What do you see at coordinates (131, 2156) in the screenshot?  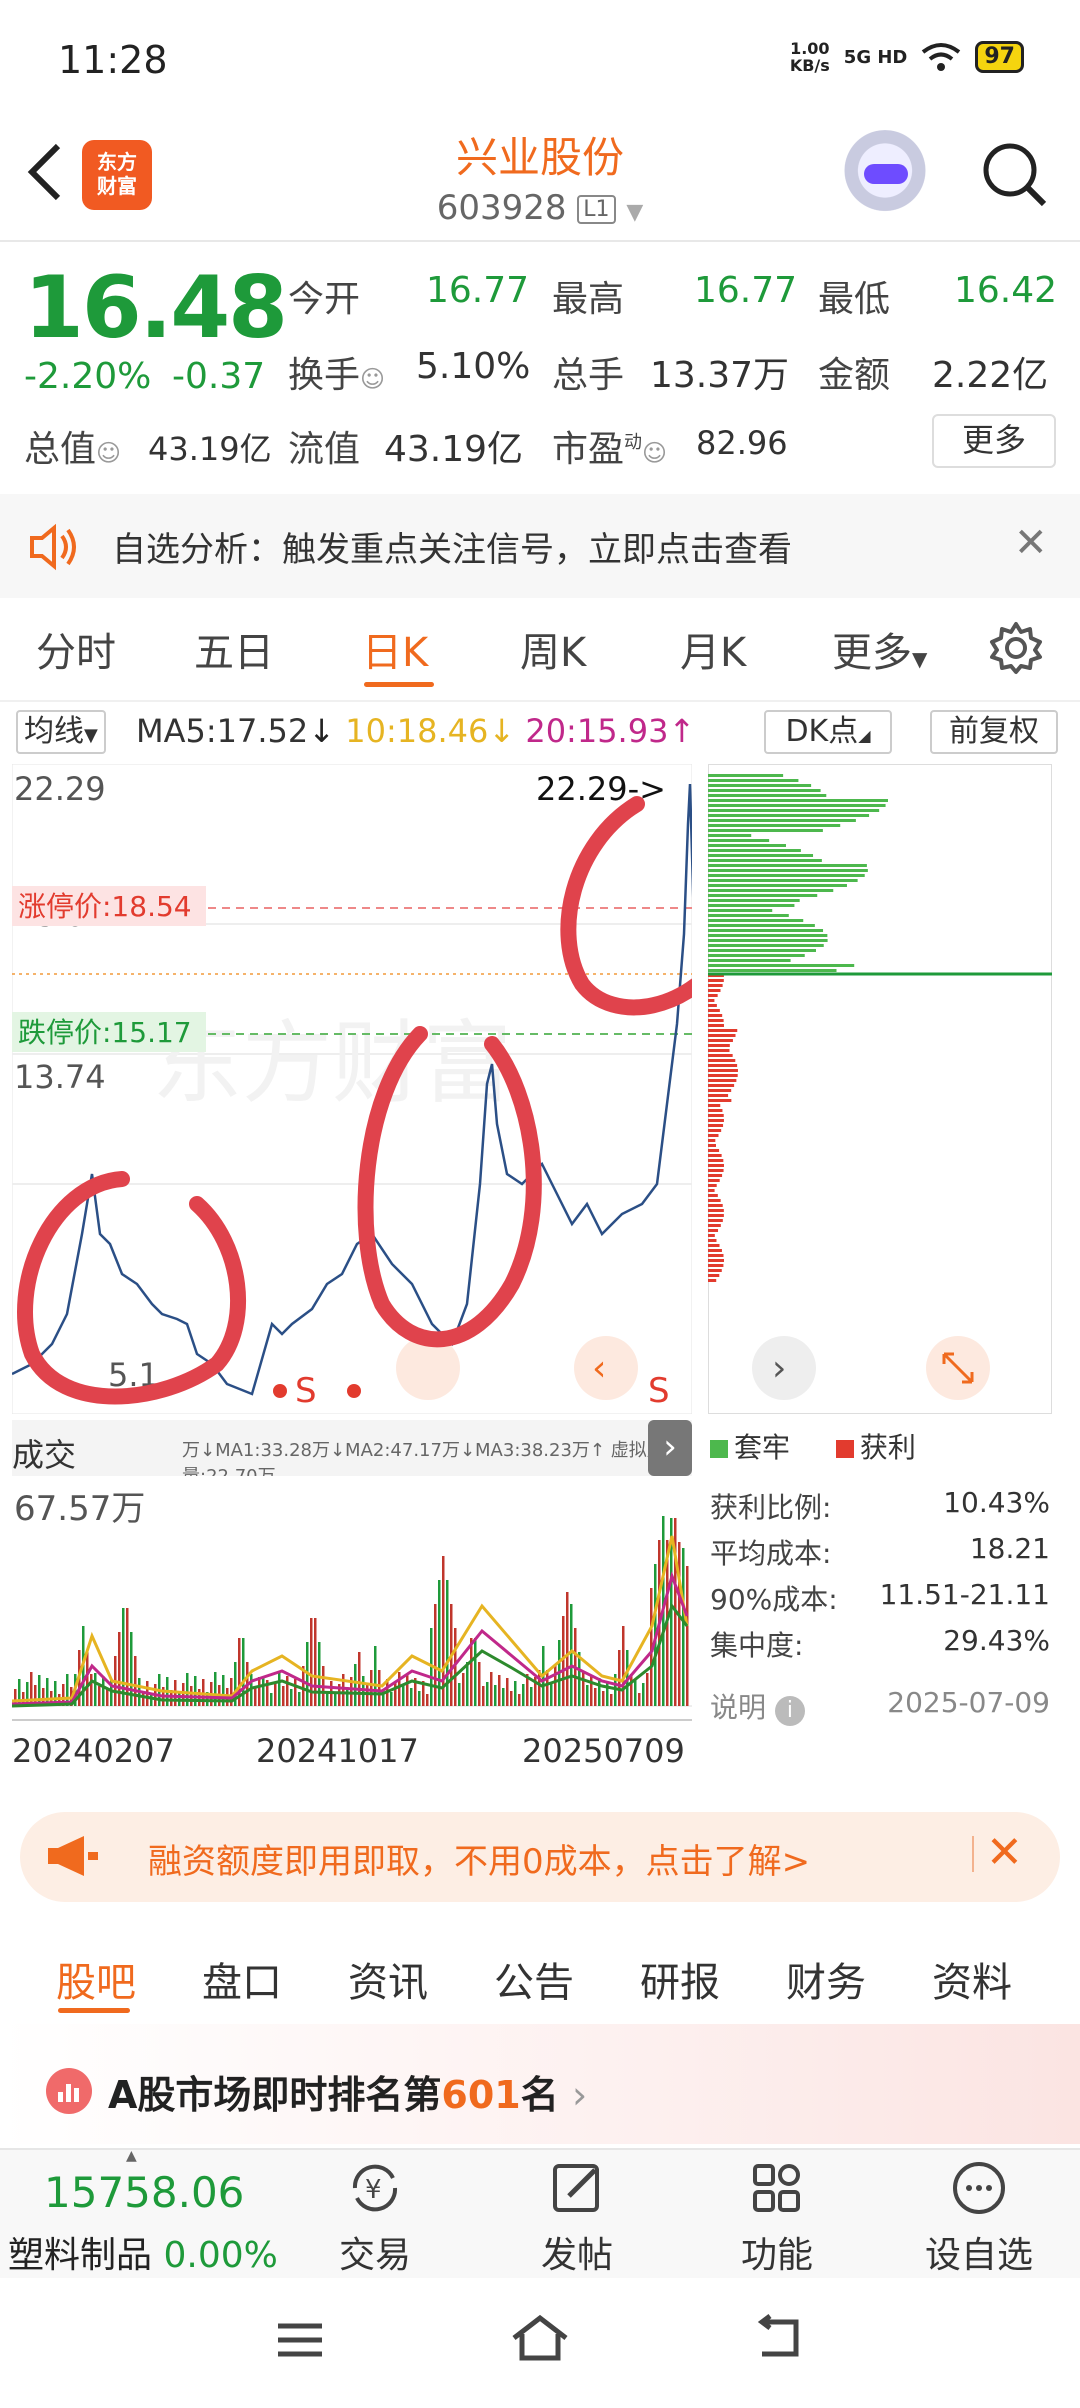 I see `collapse-icon: ▲` at bounding box center [131, 2156].